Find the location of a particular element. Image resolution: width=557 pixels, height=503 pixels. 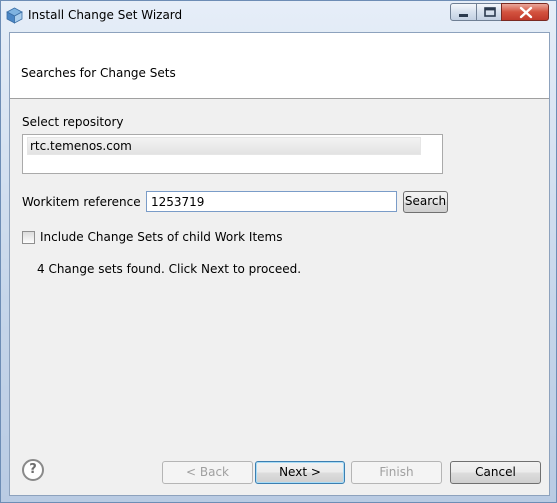

minimize-button is located at coordinates (463, 12).